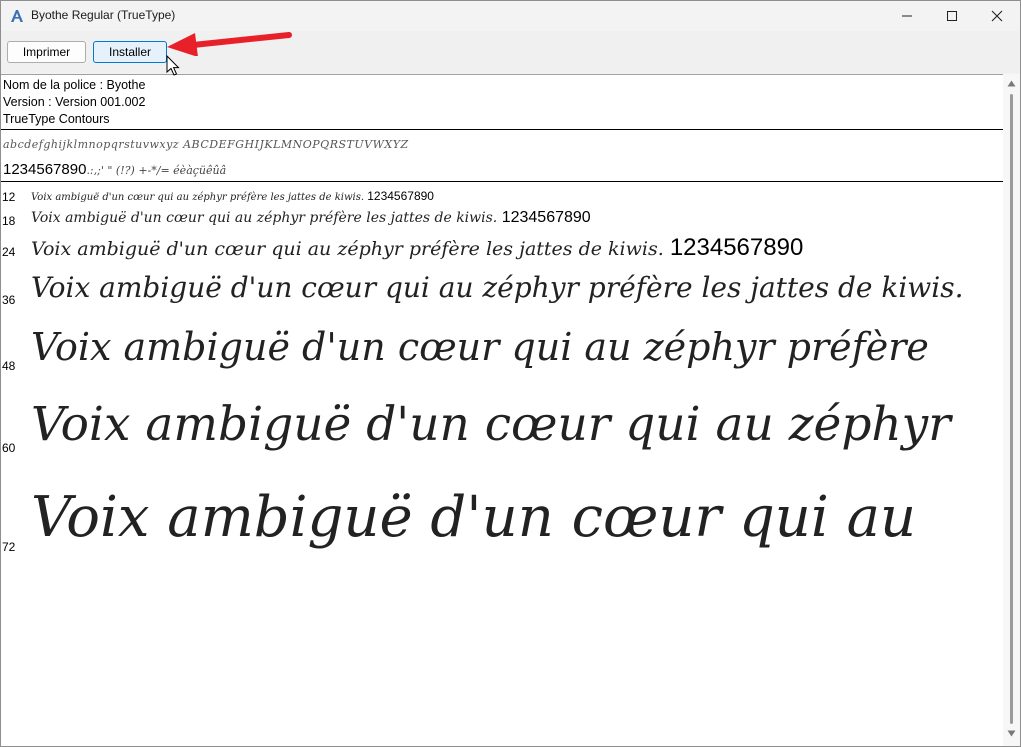 The image size is (1021, 747). I want to click on minimize-button, so click(907, 16).